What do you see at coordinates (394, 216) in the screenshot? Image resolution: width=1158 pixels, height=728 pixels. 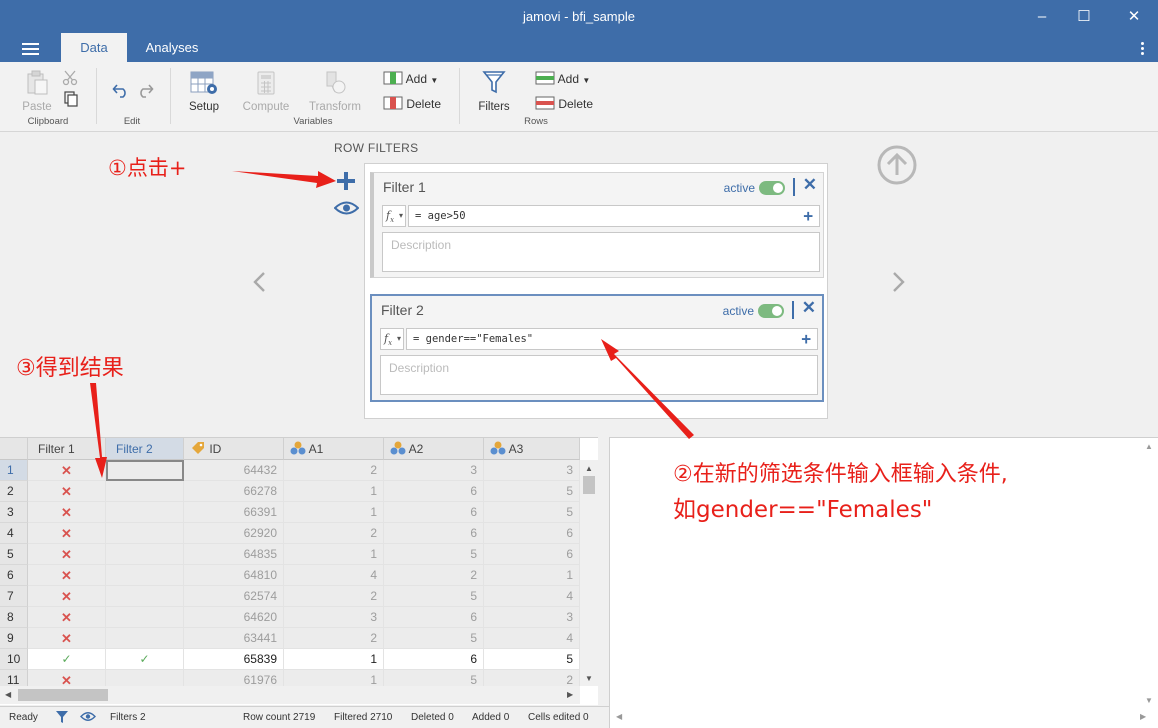 I see `function-fx-button: fx` at bounding box center [394, 216].